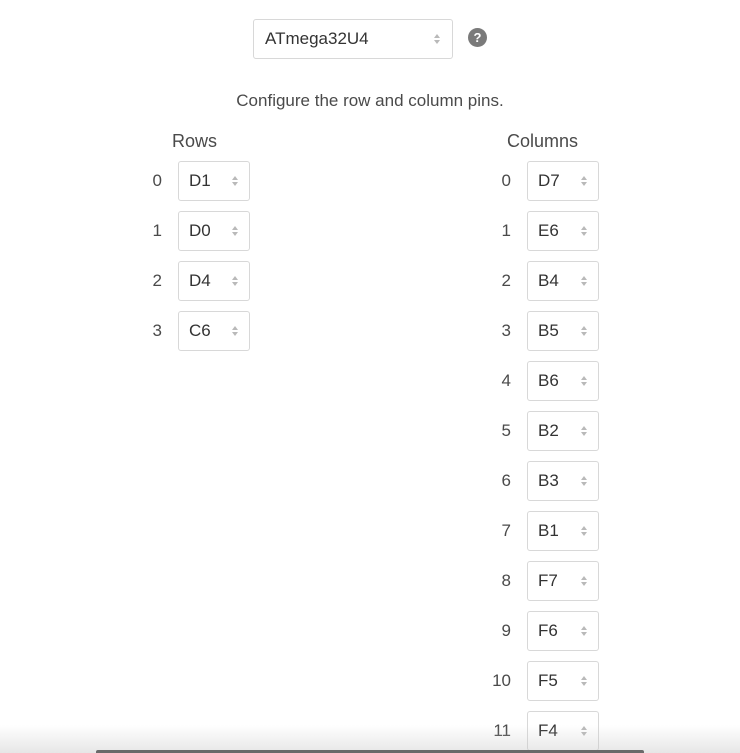 This screenshot has width=740, height=753. I want to click on column-pin-index: 1, so click(506, 230).